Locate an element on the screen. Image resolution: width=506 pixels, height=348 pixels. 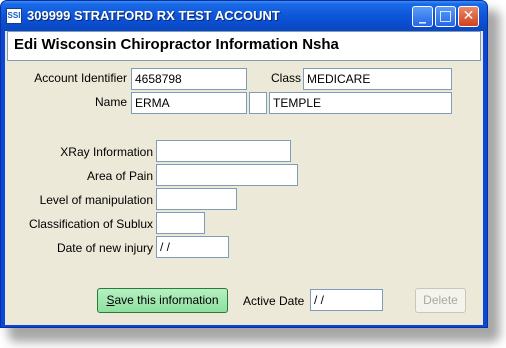
last-name-field: TEMPLE is located at coordinates (360, 103).